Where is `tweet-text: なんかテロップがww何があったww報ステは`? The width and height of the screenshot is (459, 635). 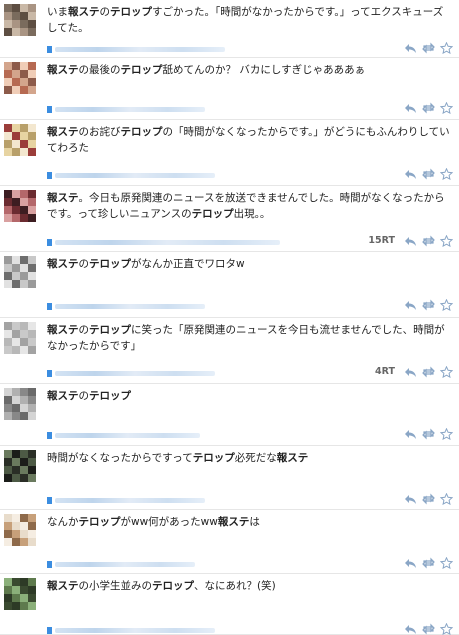
tweet-text: なんかテロップがww何があったww報ステは is located at coordinates (249, 522).